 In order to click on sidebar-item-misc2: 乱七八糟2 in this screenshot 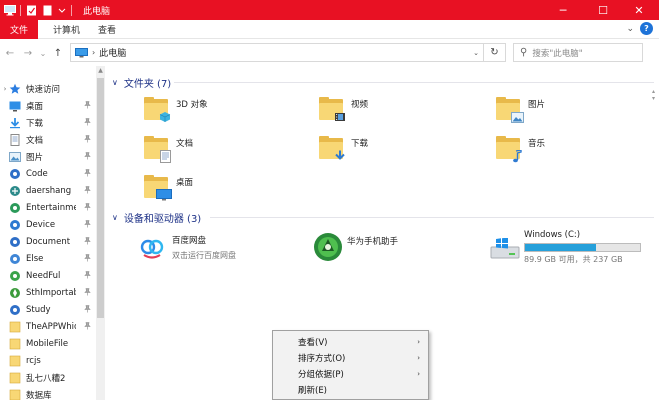, I will do `click(48, 377)`.